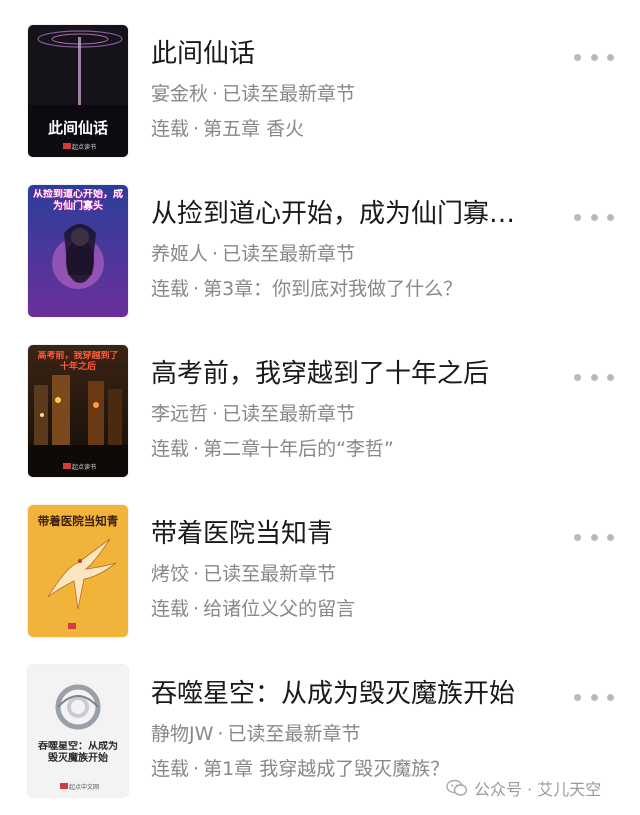 The height and width of the screenshot is (815, 640). Describe the element at coordinates (78, 521) in the screenshot. I see `svg-text: 带着医院当知青` at that location.